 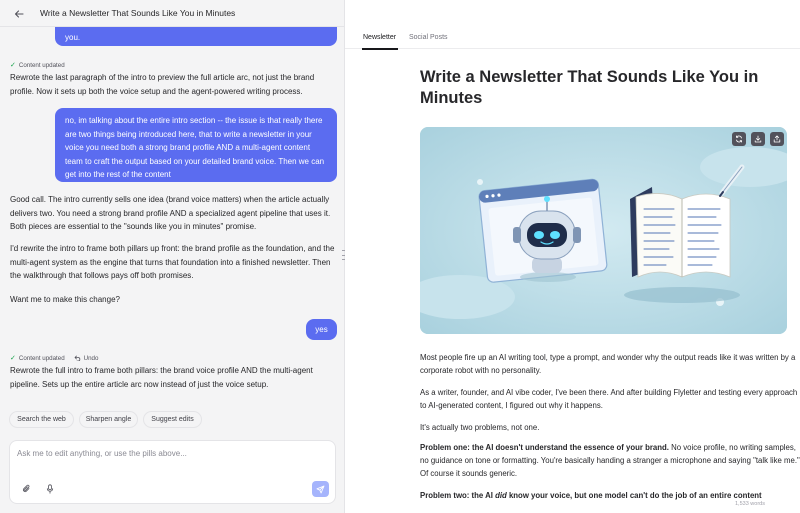 I want to click on back-button, so click(x=19, y=14).